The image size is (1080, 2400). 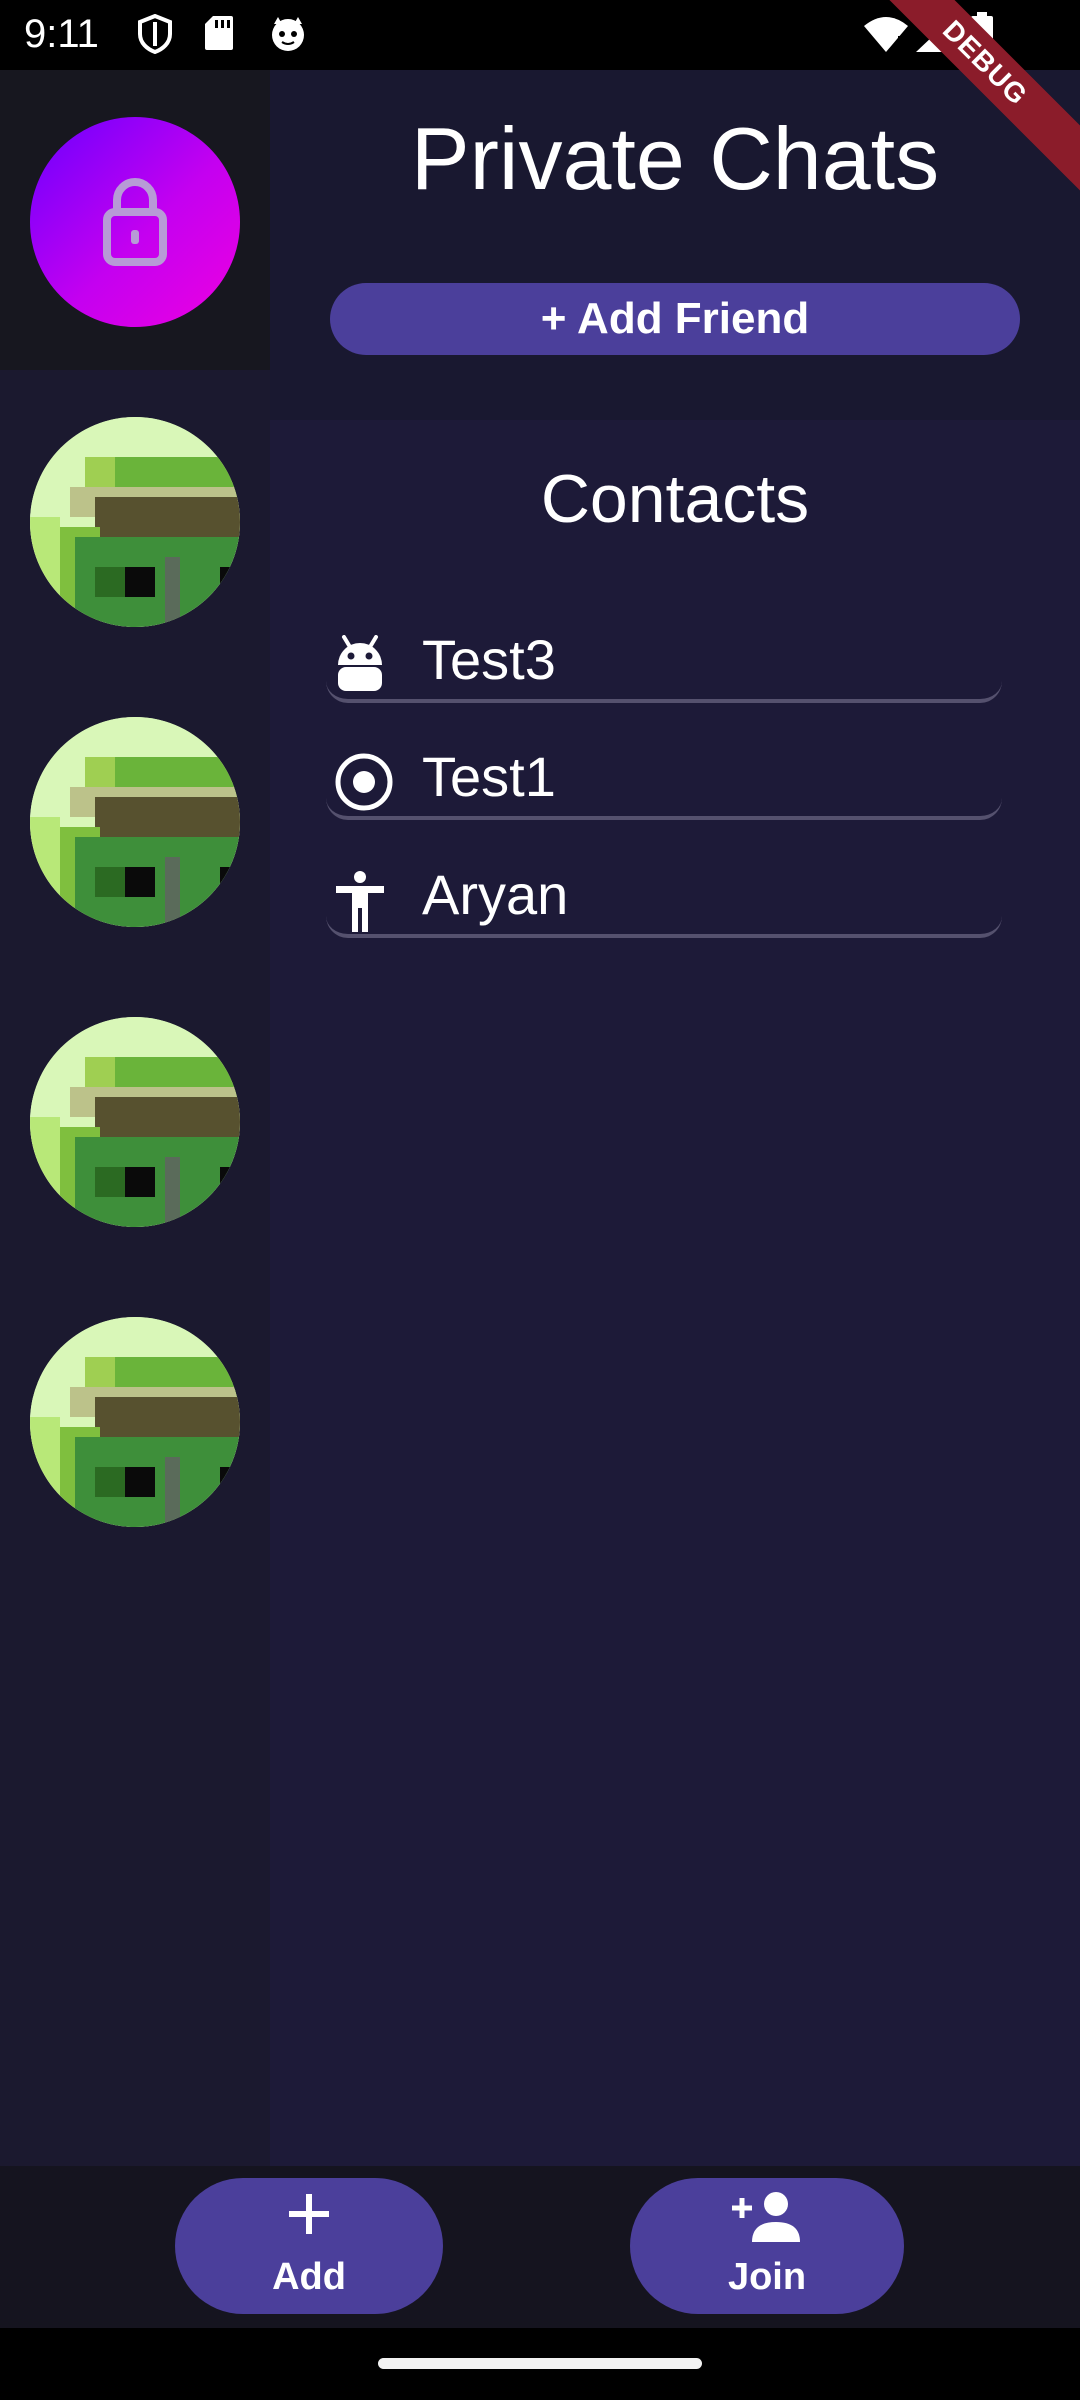 What do you see at coordinates (675, 245) in the screenshot?
I see `header: Private Chats + Add Friend` at bounding box center [675, 245].